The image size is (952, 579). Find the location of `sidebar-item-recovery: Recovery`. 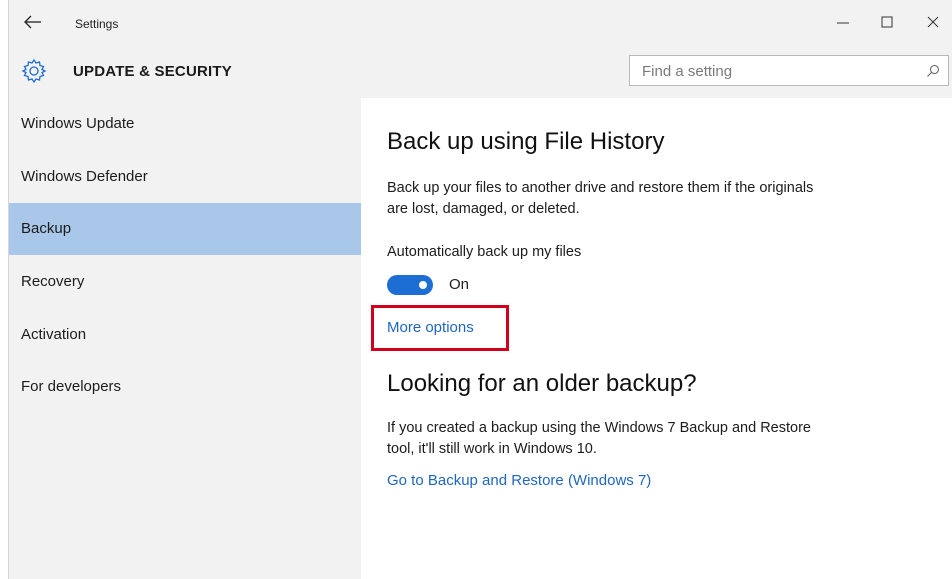

sidebar-item-recovery: Recovery is located at coordinates (185, 282).